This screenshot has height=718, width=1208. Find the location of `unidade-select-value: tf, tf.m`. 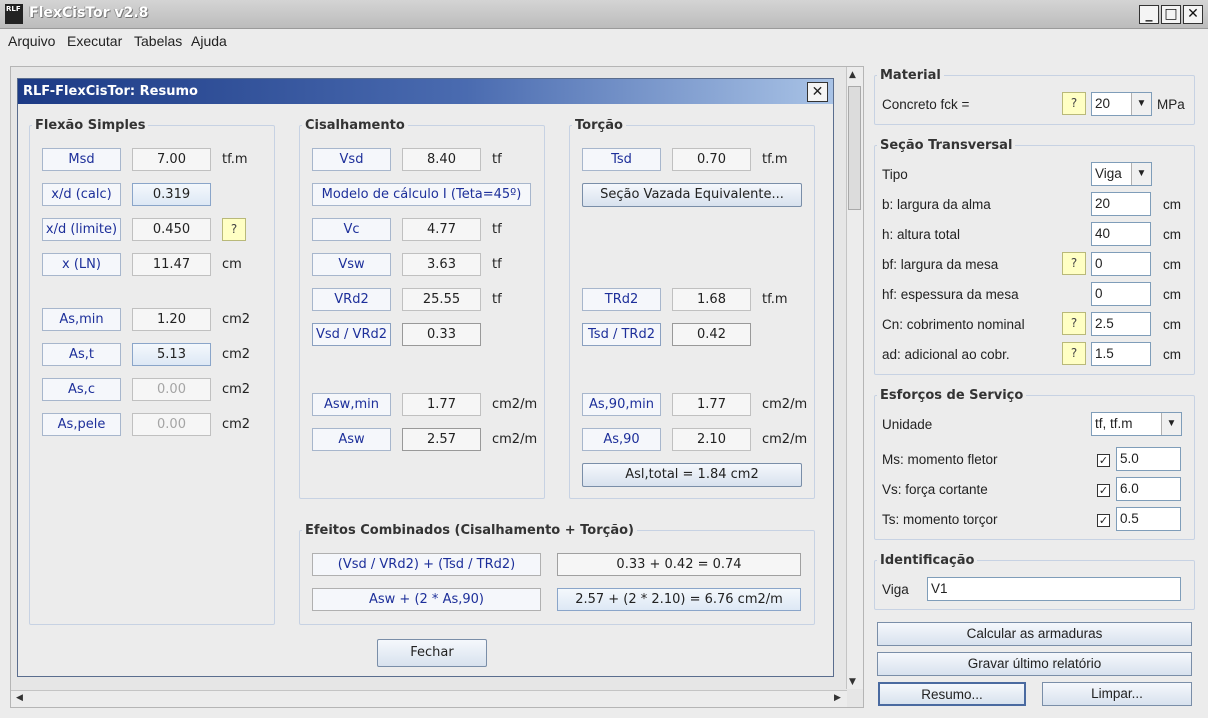

unidade-select-value: tf, tf.m is located at coordinates (1114, 423).